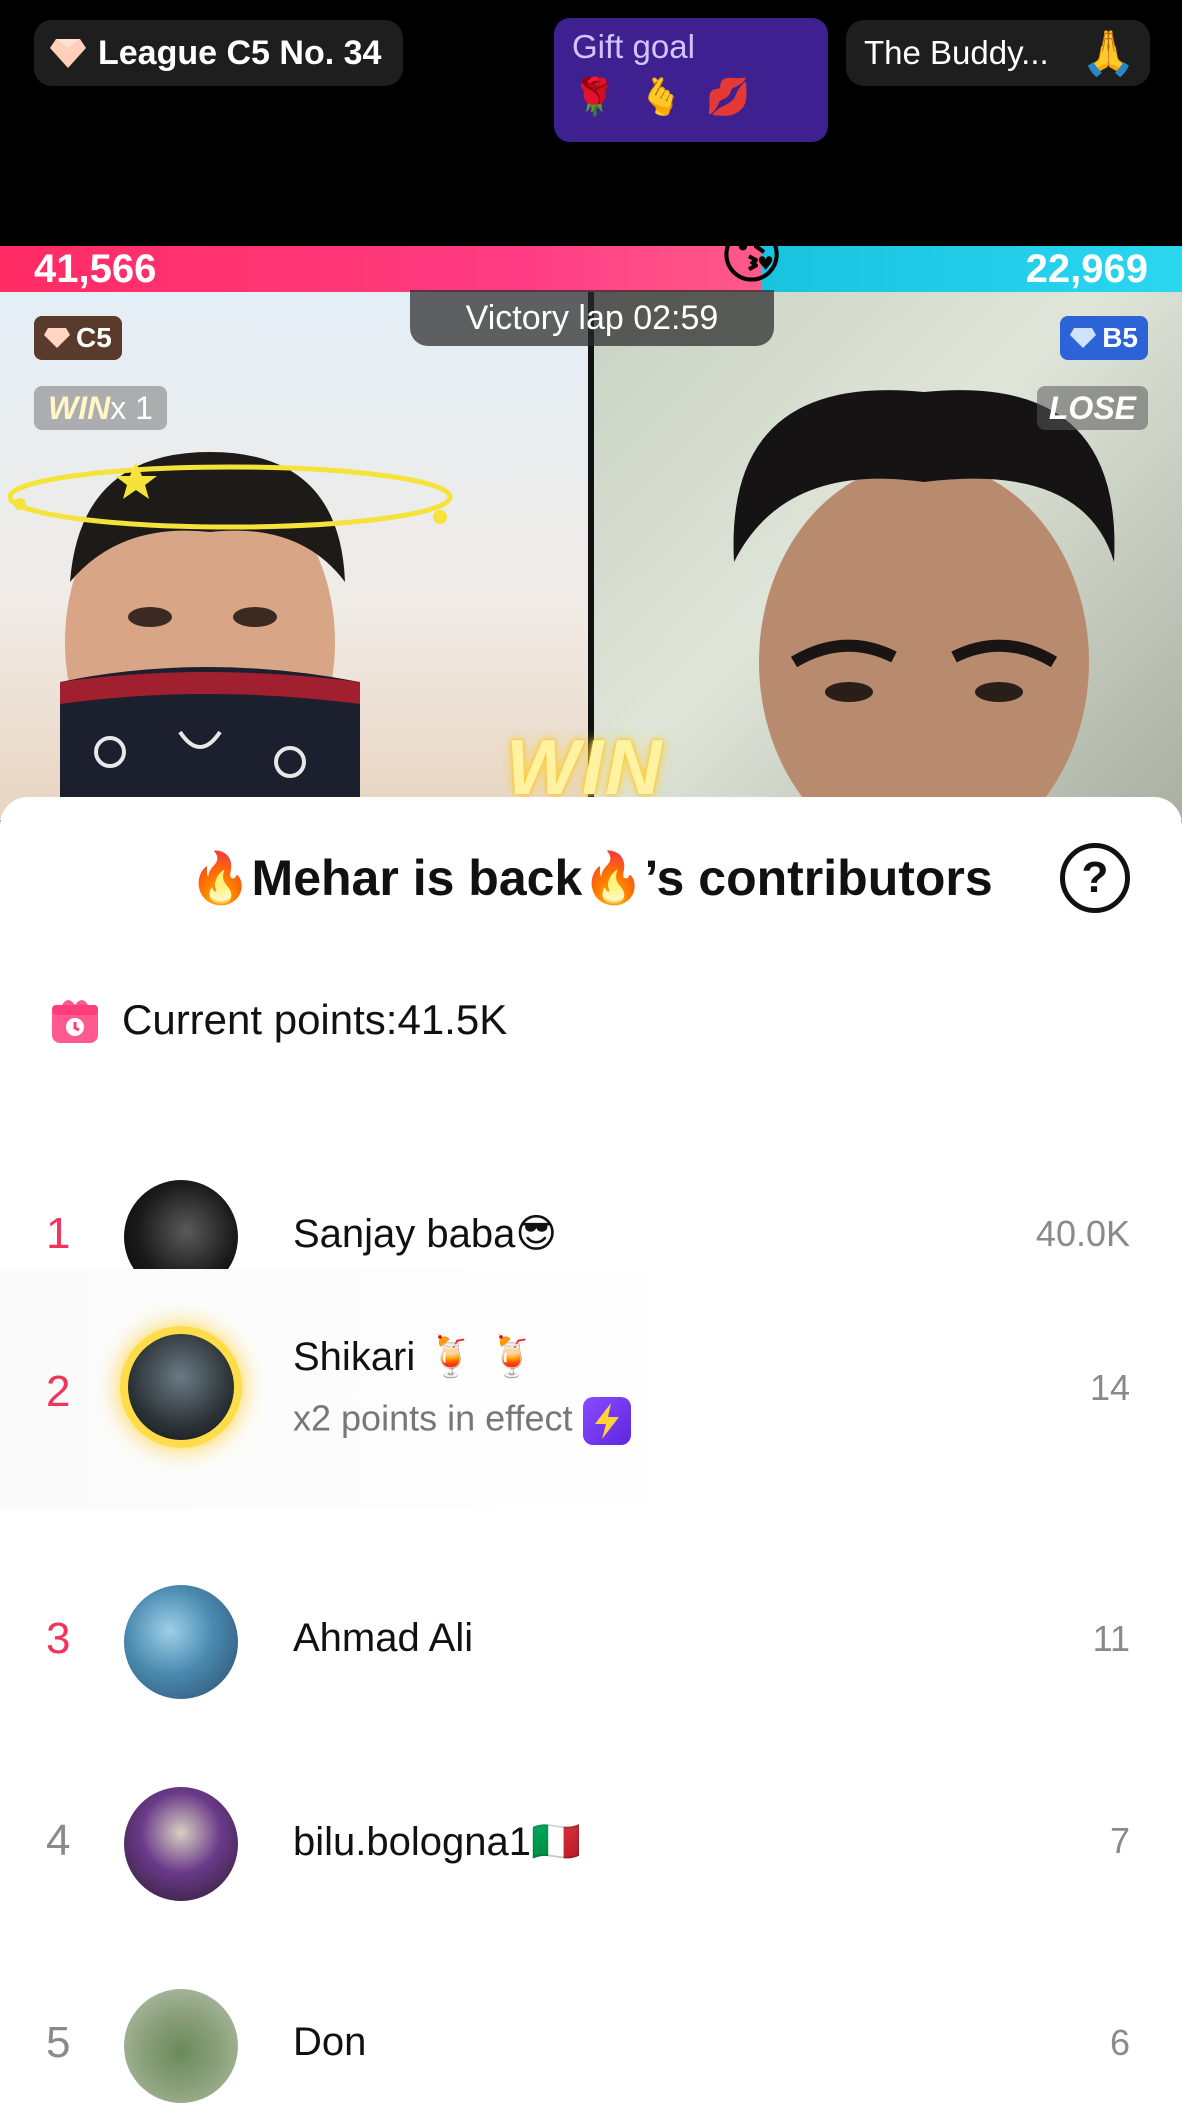  What do you see at coordinates (1119, 1840) in the screenshot?
I see `contributor-score: 7` at bounding box center [1119, 1840].